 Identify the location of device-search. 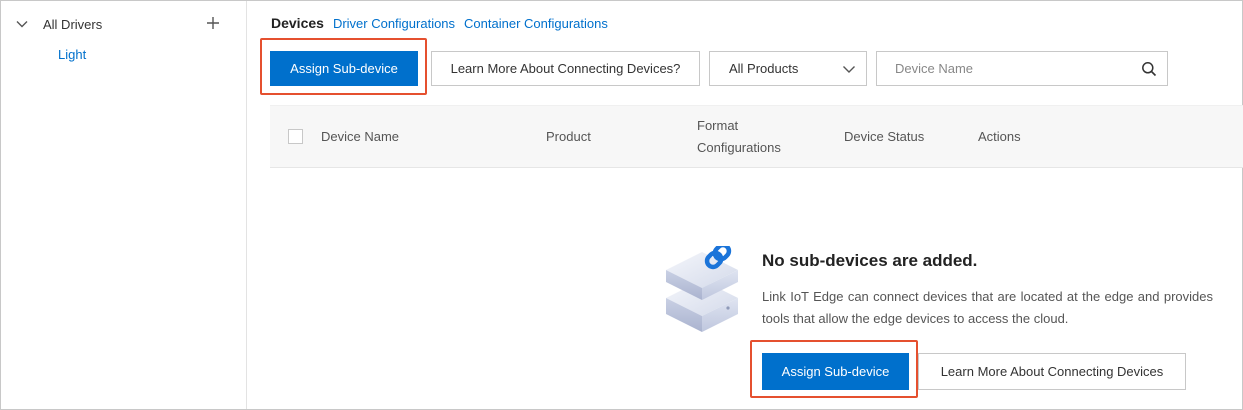
(1022, 68).